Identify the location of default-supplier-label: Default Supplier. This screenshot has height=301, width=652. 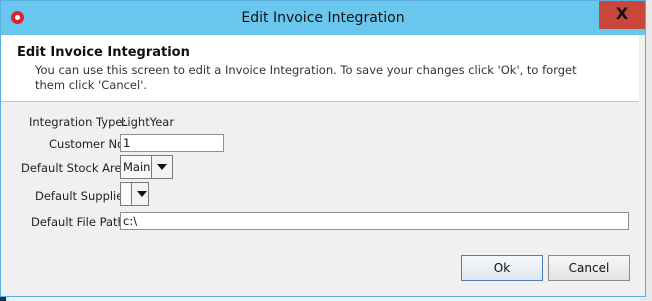
(82, 196).